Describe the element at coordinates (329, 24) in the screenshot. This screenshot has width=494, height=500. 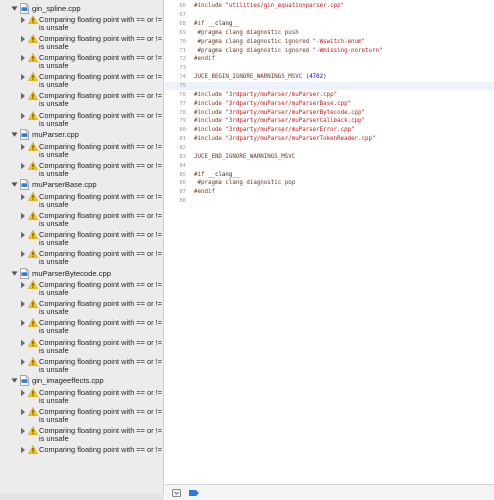
I see `code-line: 68 #if __clang__` at that location.